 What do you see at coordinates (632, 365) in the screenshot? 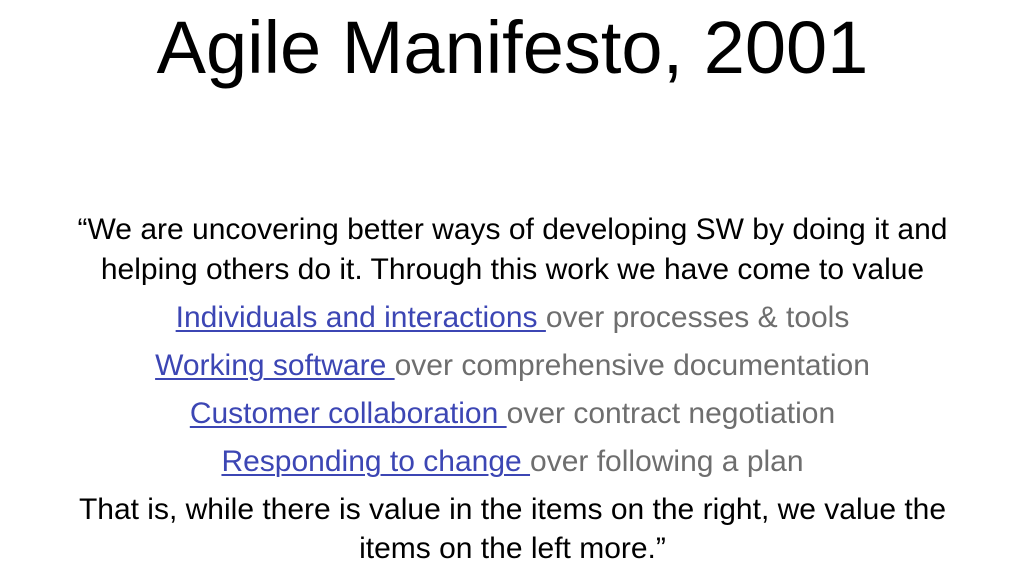
I see `value-contrast: over comprehensive documentation` at bounding box center [632, 365].